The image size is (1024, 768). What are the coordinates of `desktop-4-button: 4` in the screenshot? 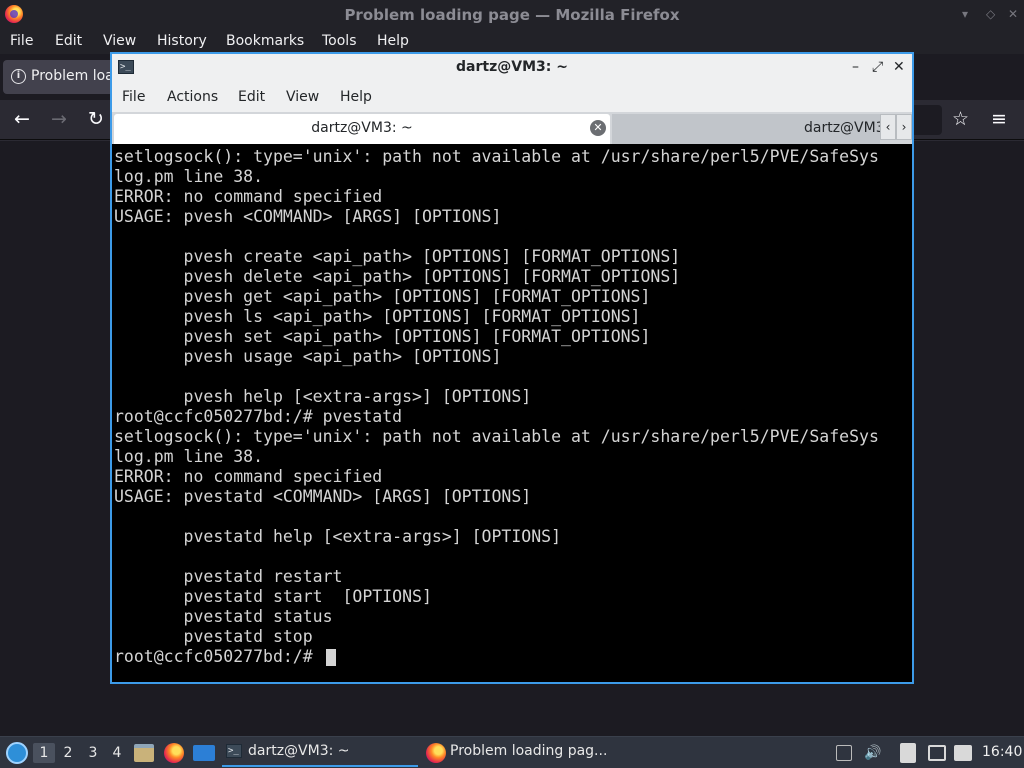 It's located at (117, 753).